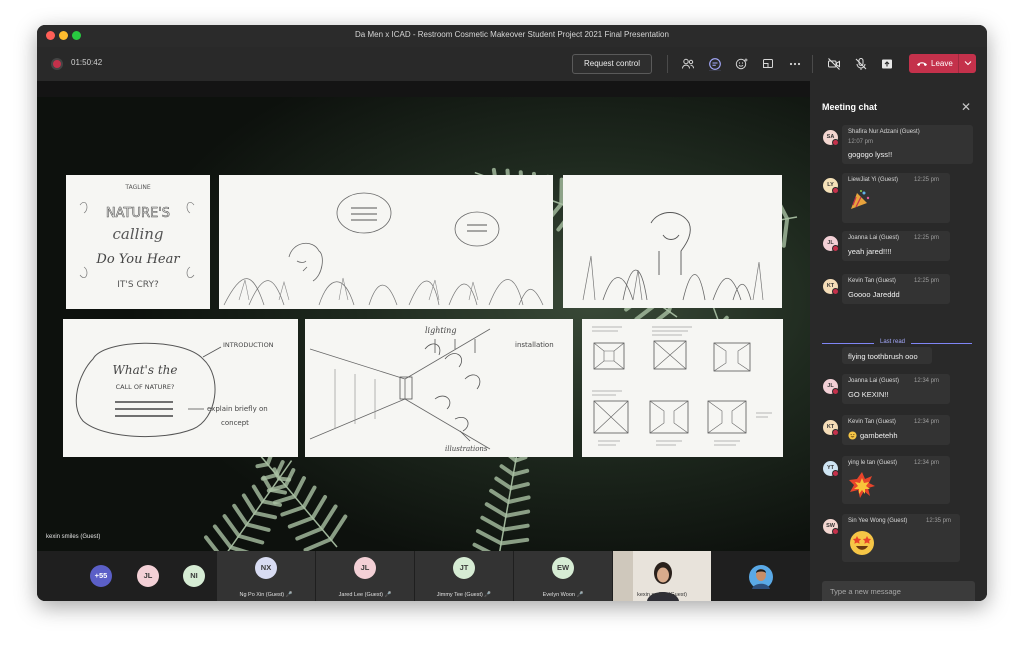  What do you see at coordinates (862, 485) in the screenshot?
I see `collision-icon` at bounding box center [862, 485].